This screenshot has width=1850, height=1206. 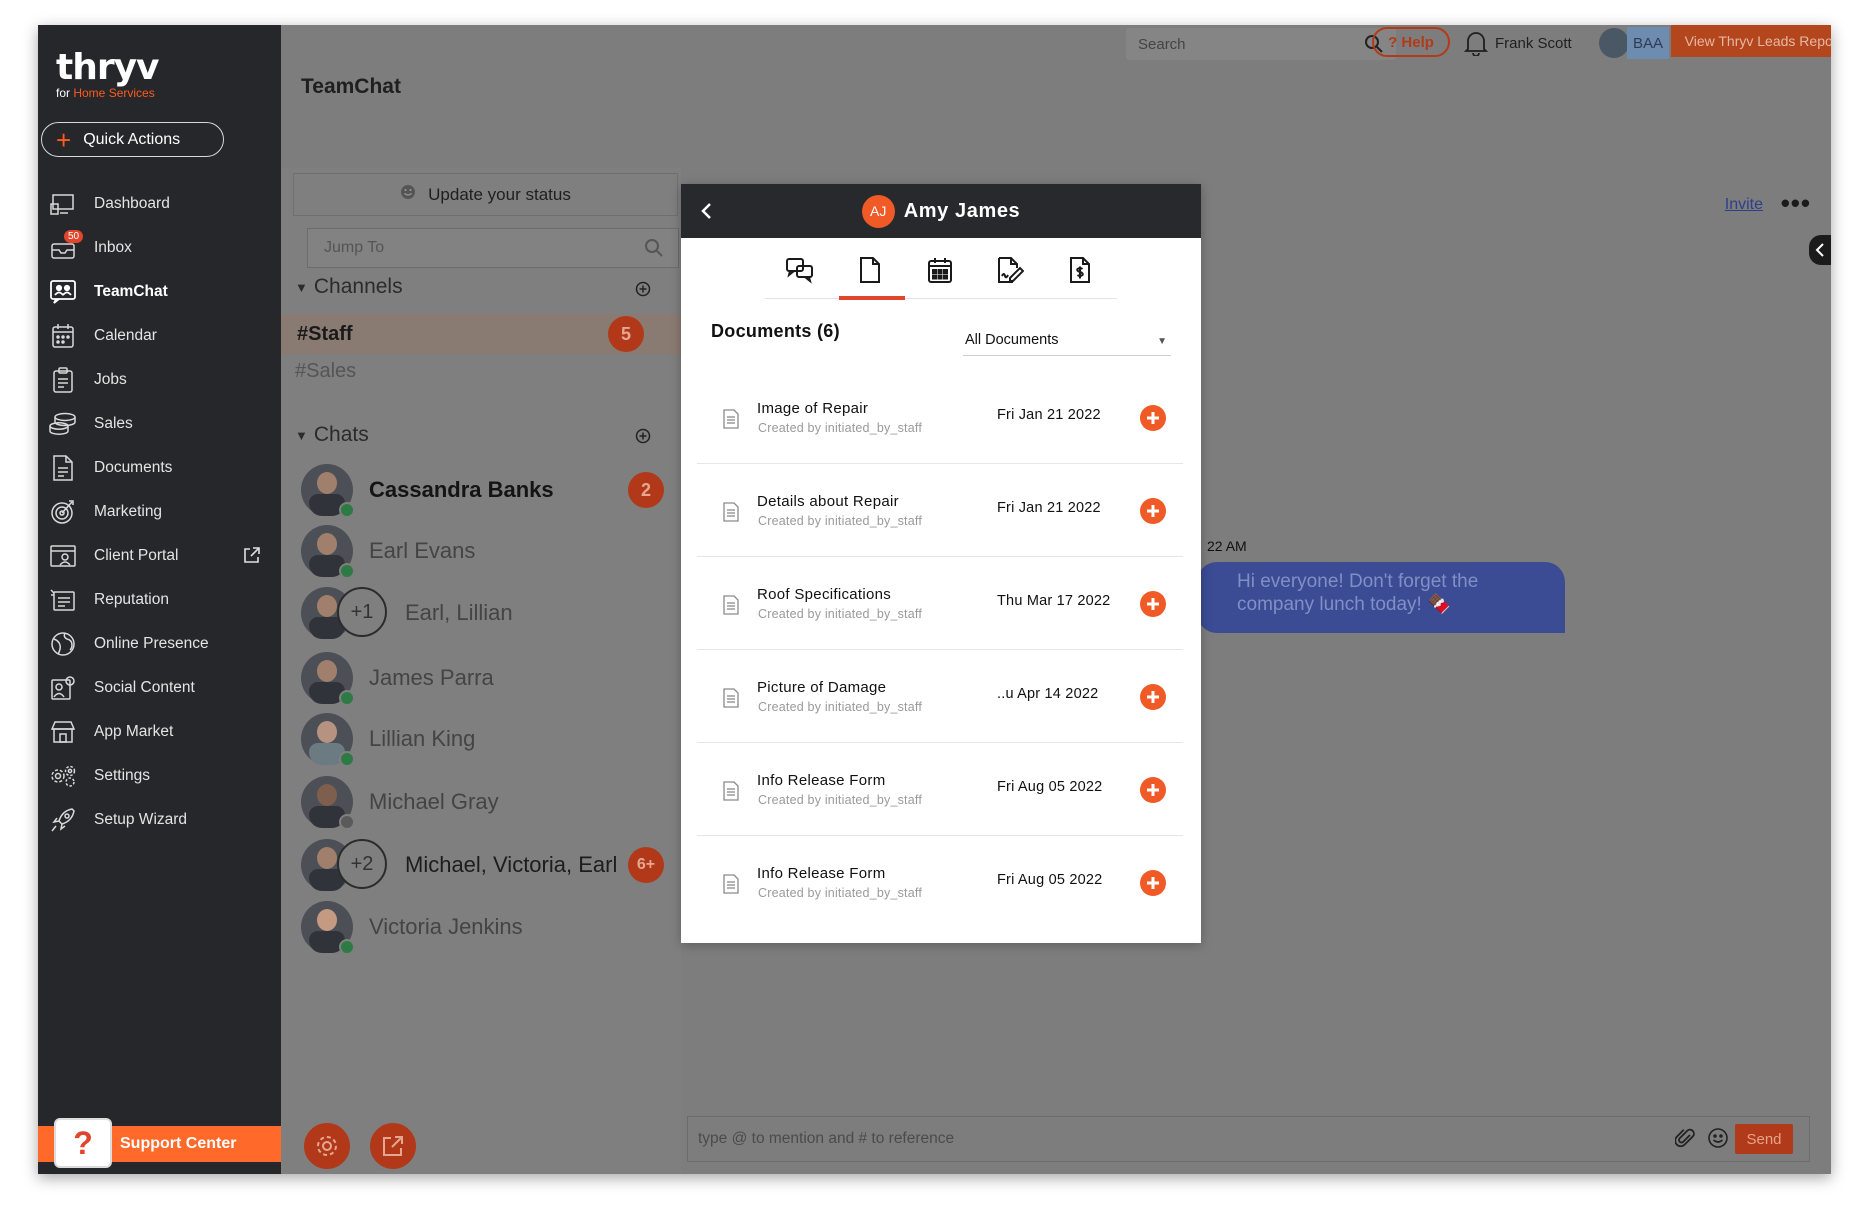 I want to click on external-link-icon, so click(x=252, y=557).